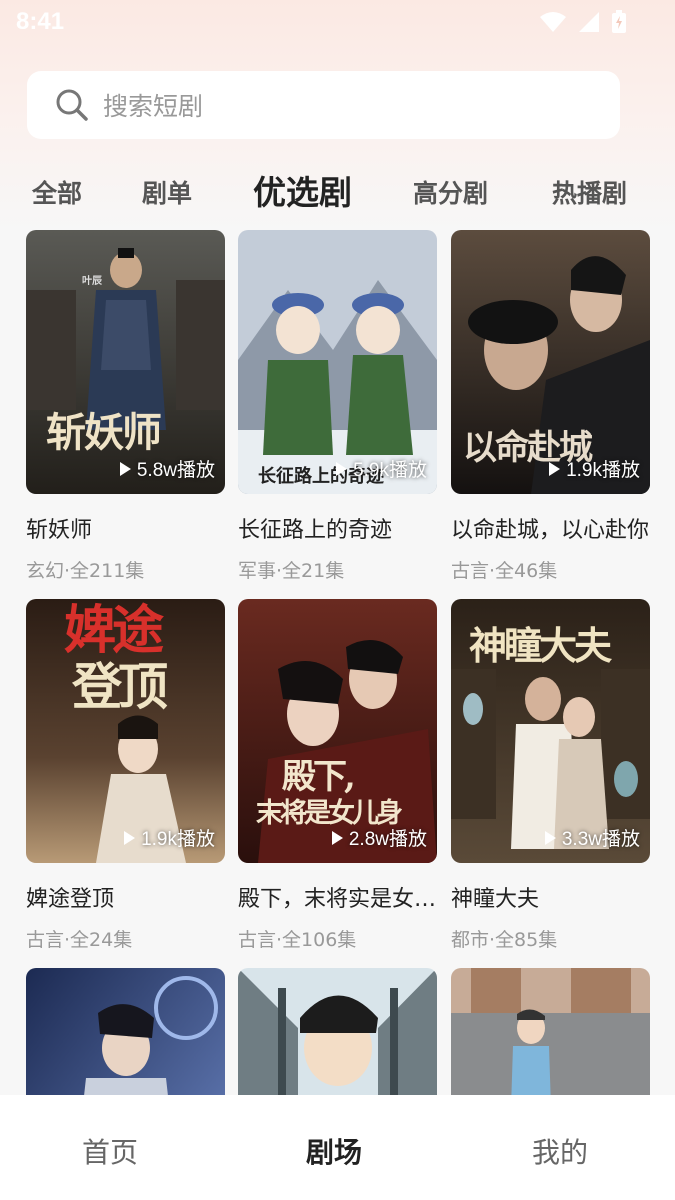 This screenshot has width=675, height=1200. Describe the element at coordinates (79, 940) in the screenshot. I see `drama-meta: 古言·全24集` at that location.